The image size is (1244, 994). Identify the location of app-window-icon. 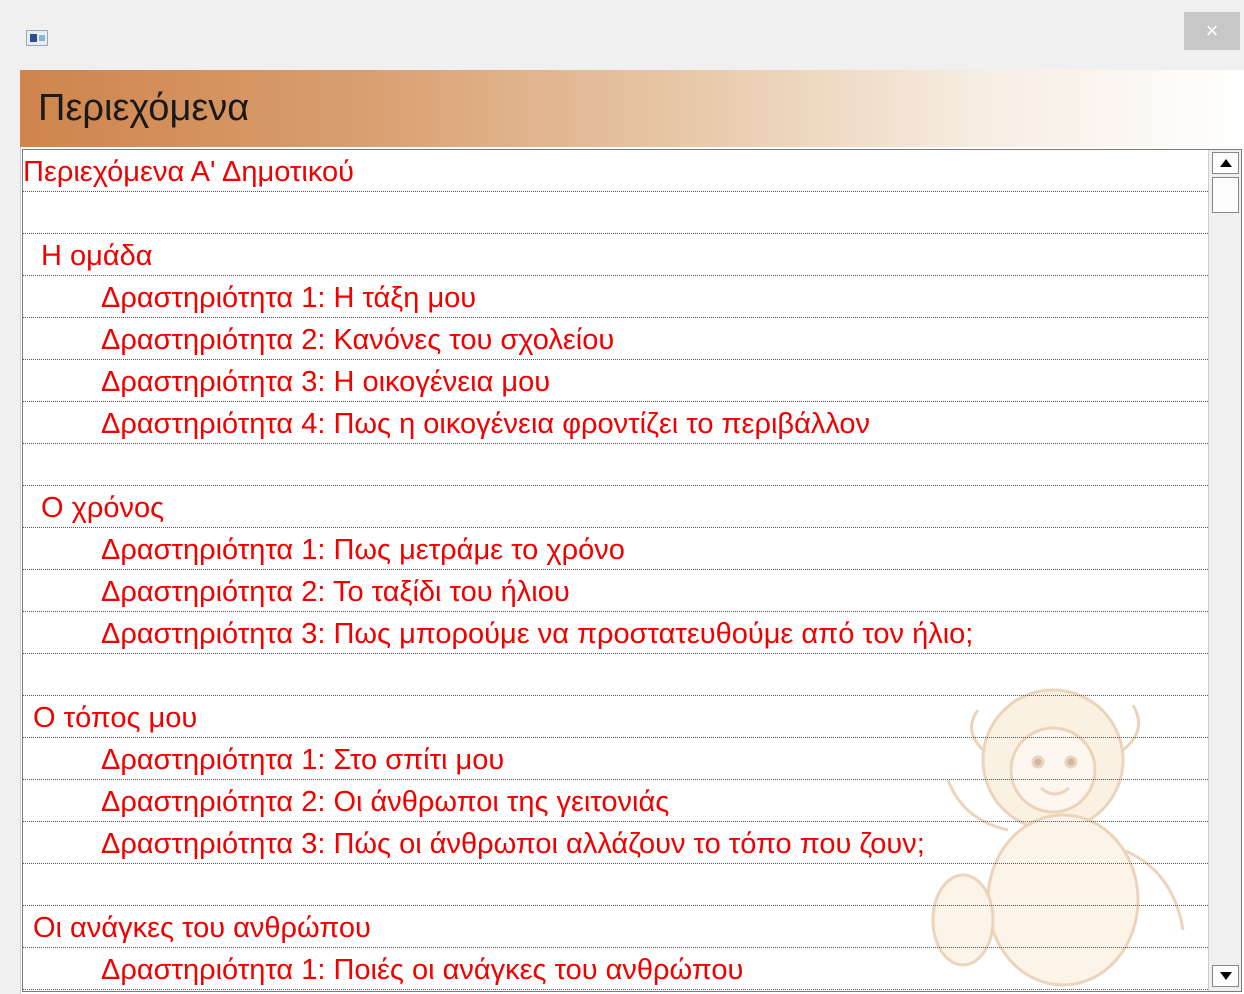
(37, 38).